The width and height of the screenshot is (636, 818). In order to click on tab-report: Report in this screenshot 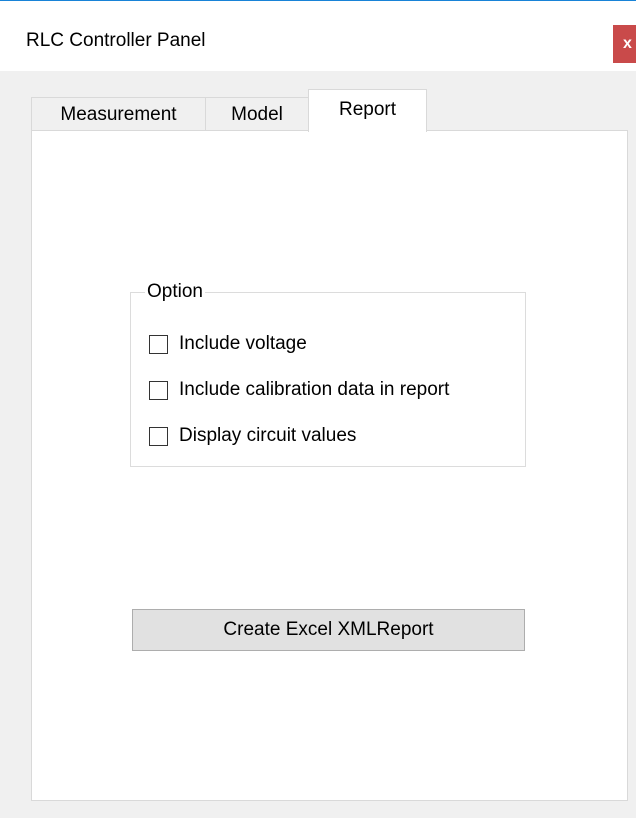, I will do `click(367, 110)`.